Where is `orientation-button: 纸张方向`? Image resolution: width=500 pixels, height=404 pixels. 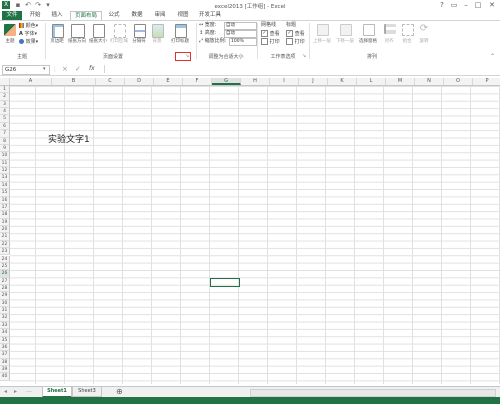
orientation-button: 纸张方向 is located at coordinates (77, 37).